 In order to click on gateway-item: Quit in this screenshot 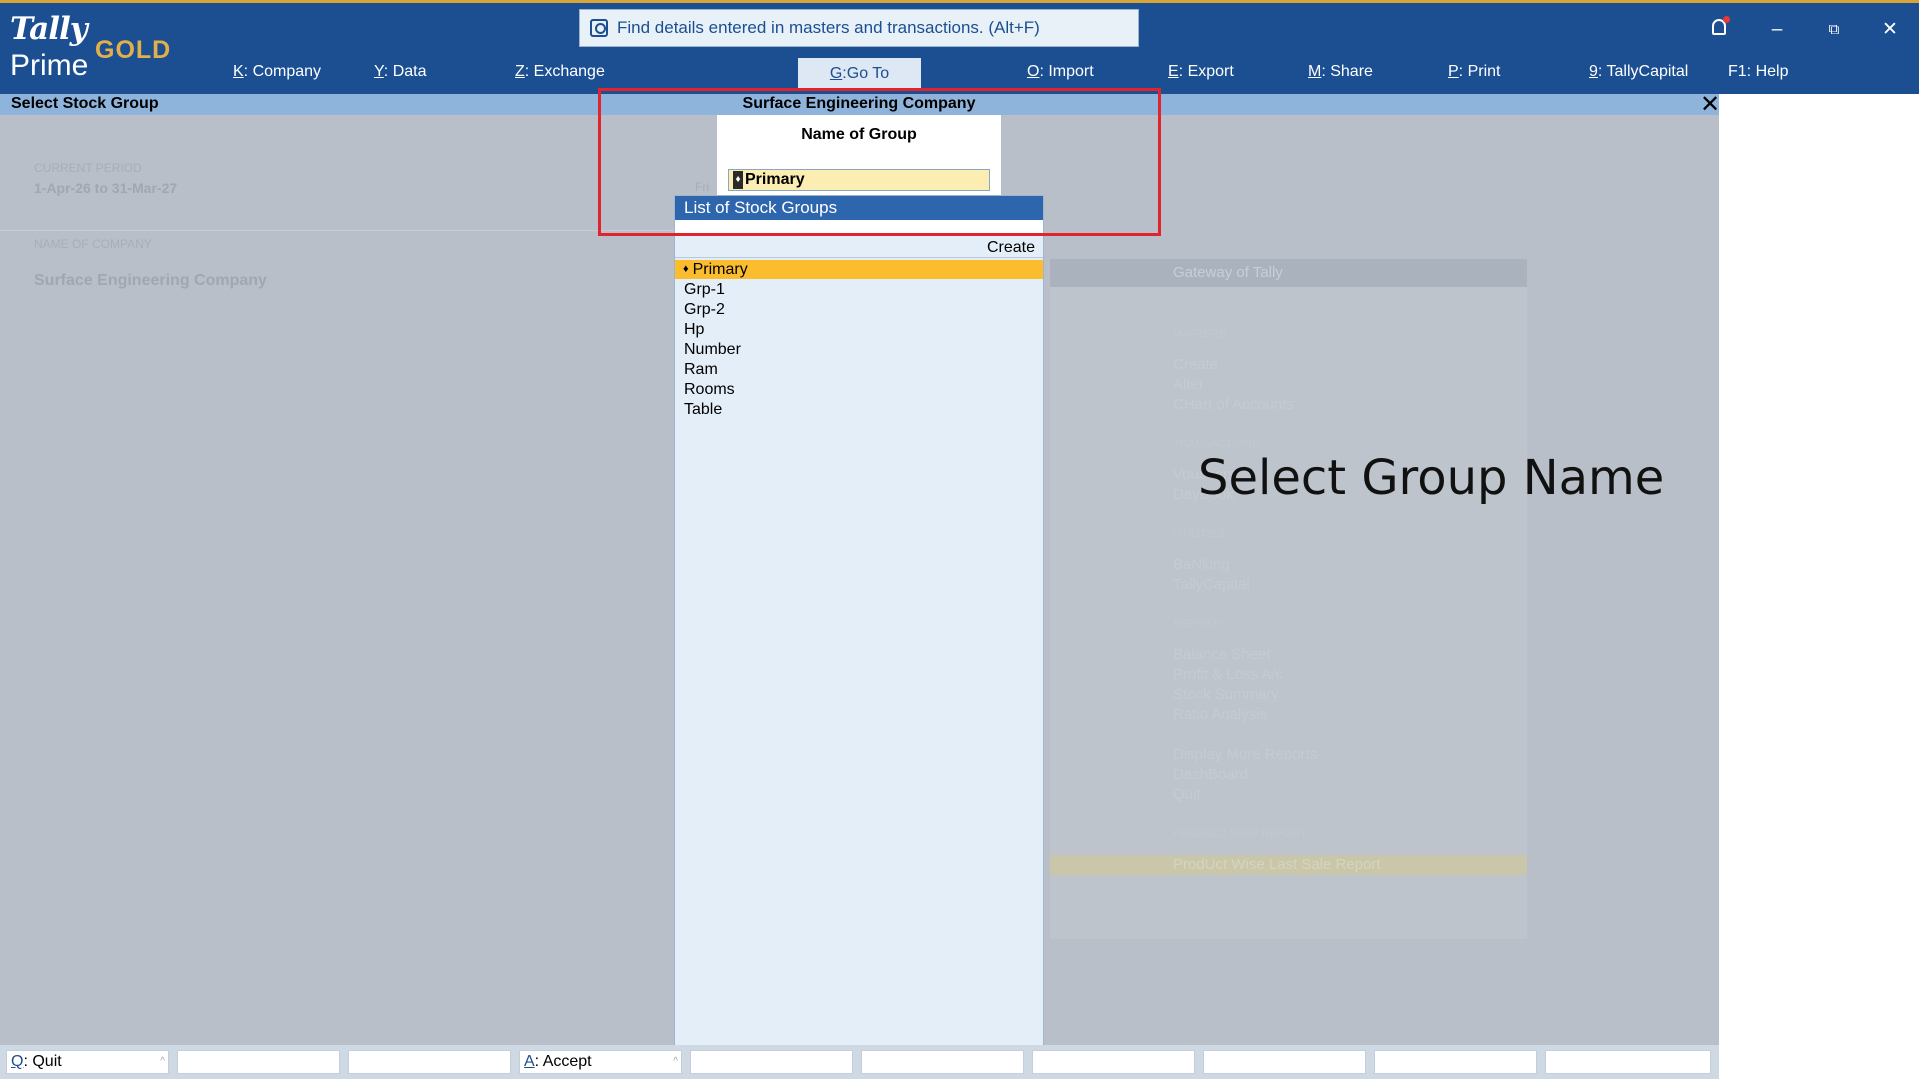, I will do `click(1187, 794)`.